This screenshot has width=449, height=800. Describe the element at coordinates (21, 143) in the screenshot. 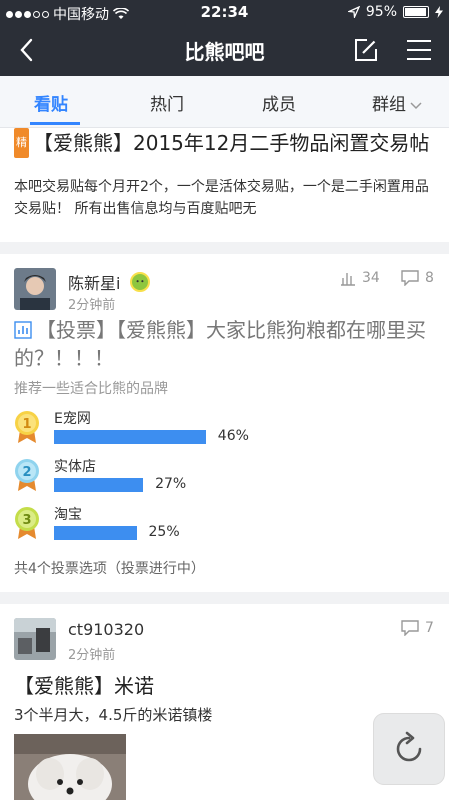

I see `featured-tag: 精` at that location.